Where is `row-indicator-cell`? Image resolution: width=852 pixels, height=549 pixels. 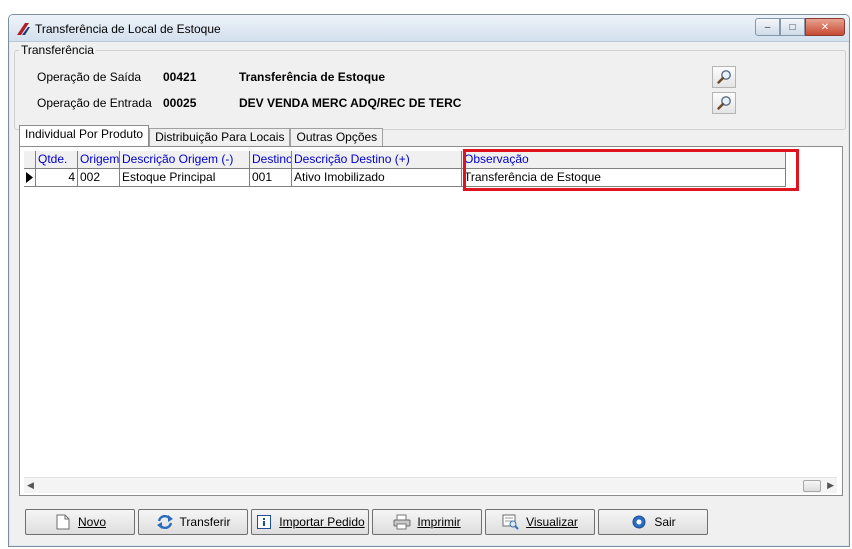 row-indicator-cell is located at coordinates (30, 178).